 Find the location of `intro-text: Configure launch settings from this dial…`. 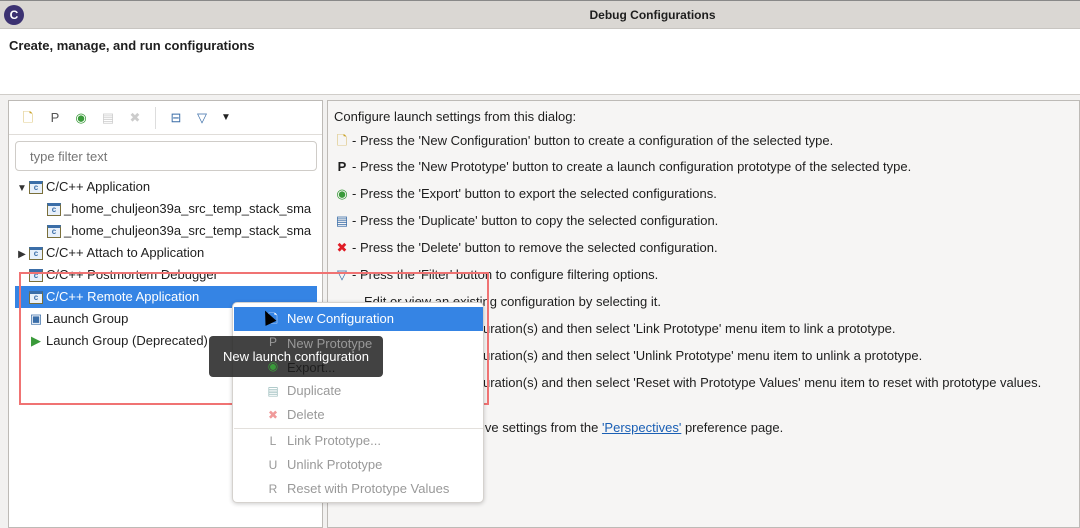

intro-text: Configure launch settings from this dial… is located at coordinates (455, 116).